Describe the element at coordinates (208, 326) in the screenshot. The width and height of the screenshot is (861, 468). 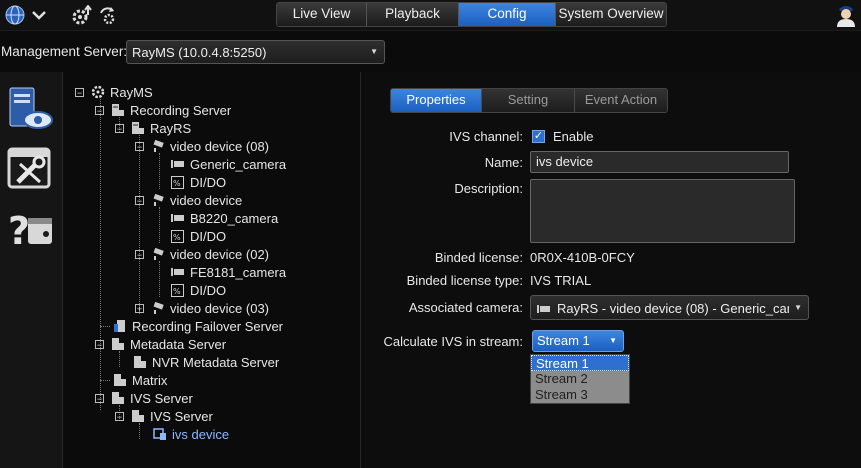
I see `tree-label: Recording Failover Server` at that location.